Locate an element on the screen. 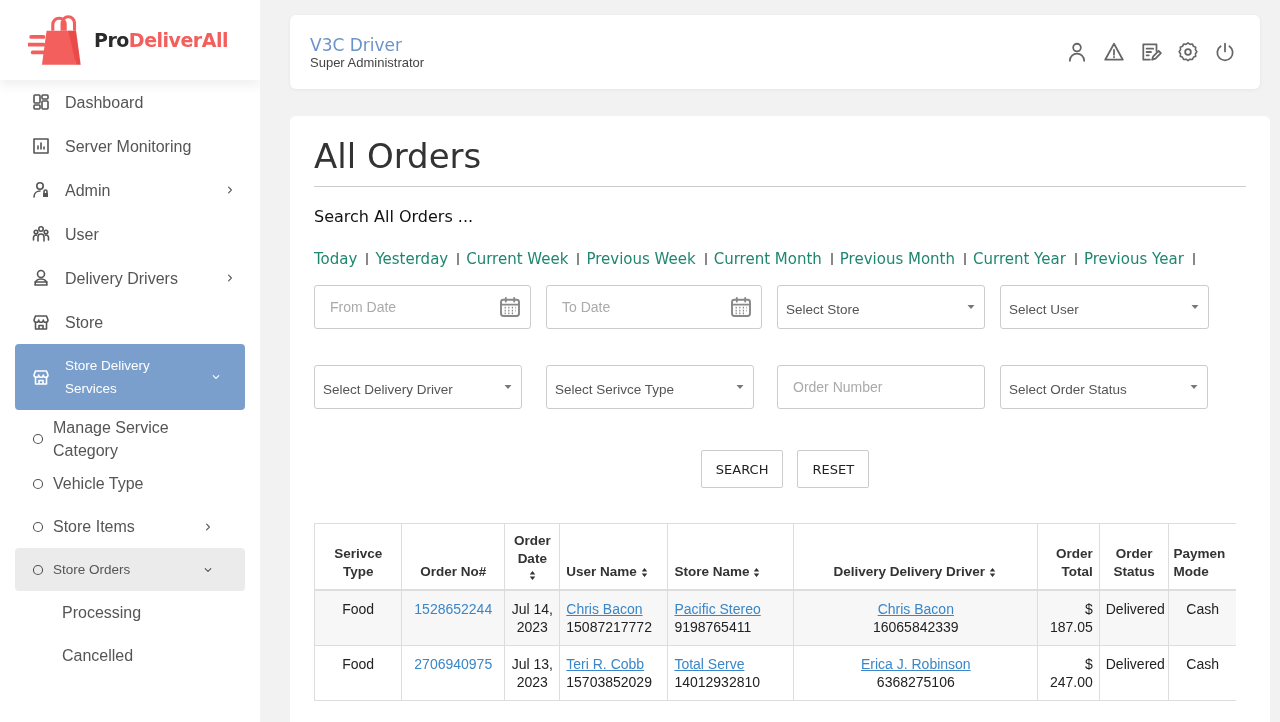 This screenshot has width=1280, height=722. edit-icon is located at coordinates (1151, 52).